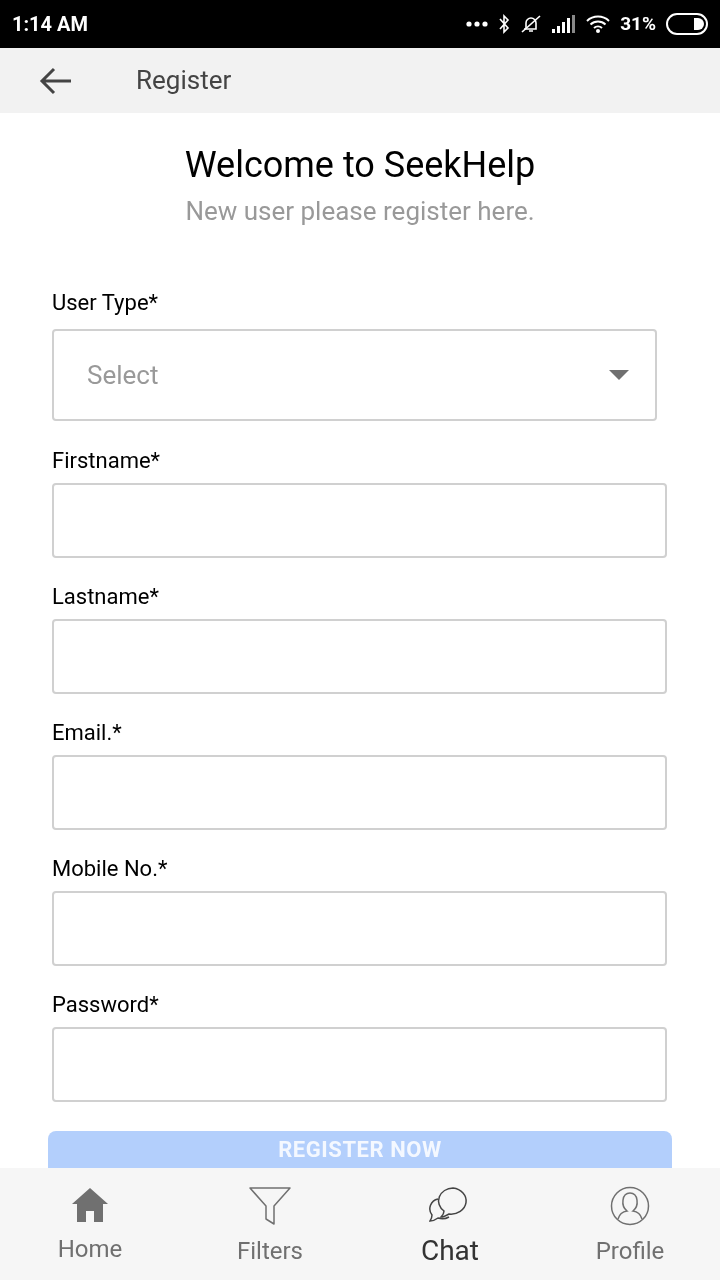 Image resolution: width=720 pixels, height=1280 pixels. Describe the element at coordinates (450, 1224) in the screenshot. I see `nav-tab: Chat` at that location.